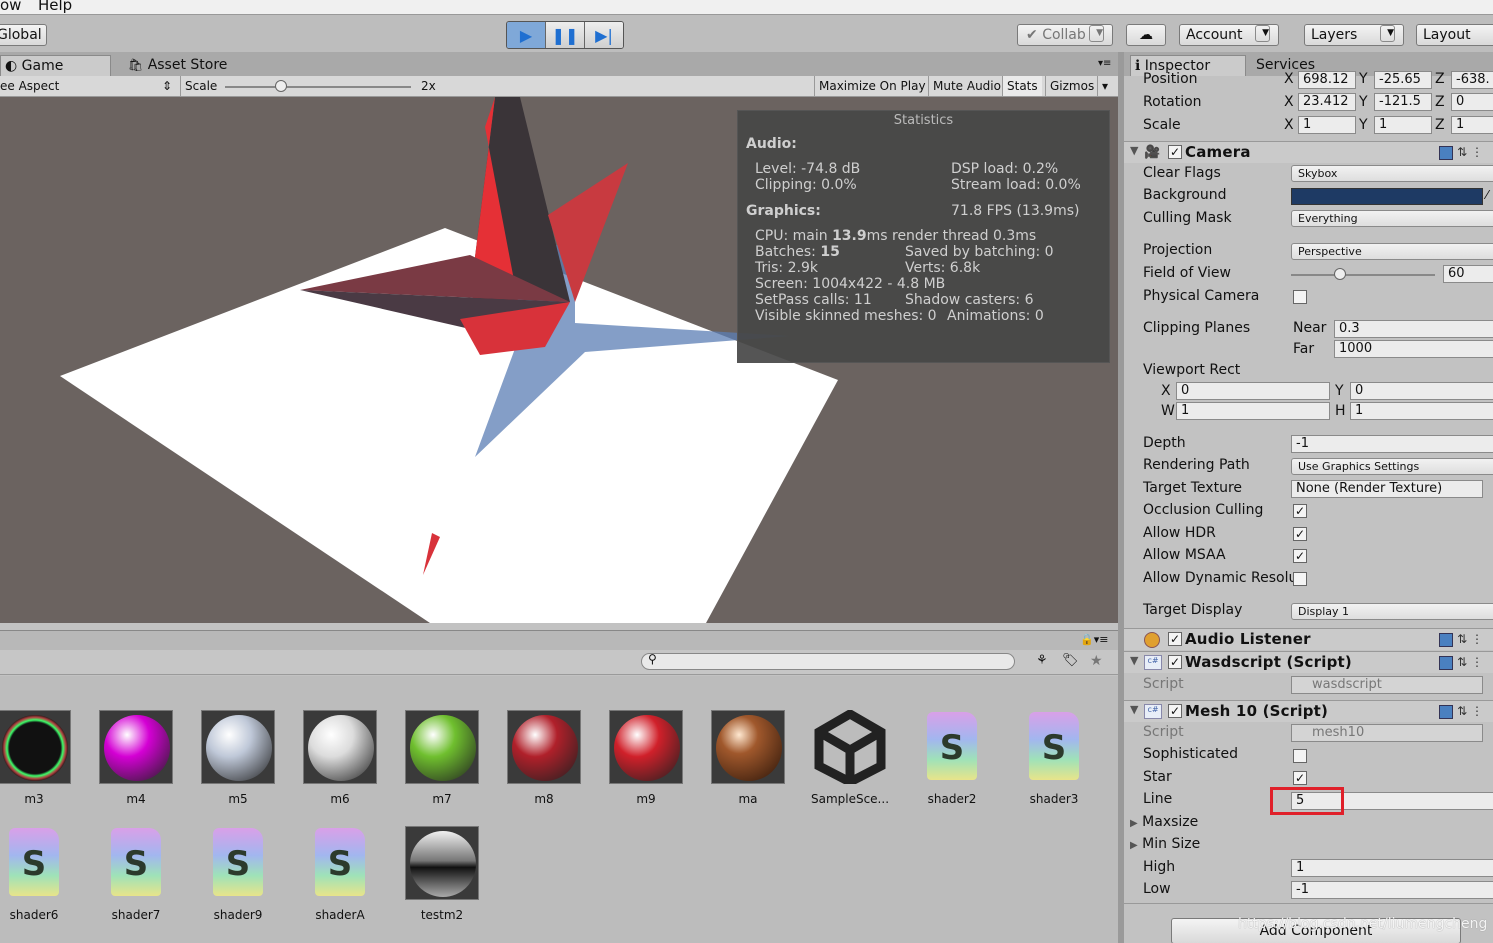 The height and width of the screenshot is (943, 1493). Describe the element at coordinates (23, 35) in the screenshot. I see `global-toggle-button: Global` at that location.